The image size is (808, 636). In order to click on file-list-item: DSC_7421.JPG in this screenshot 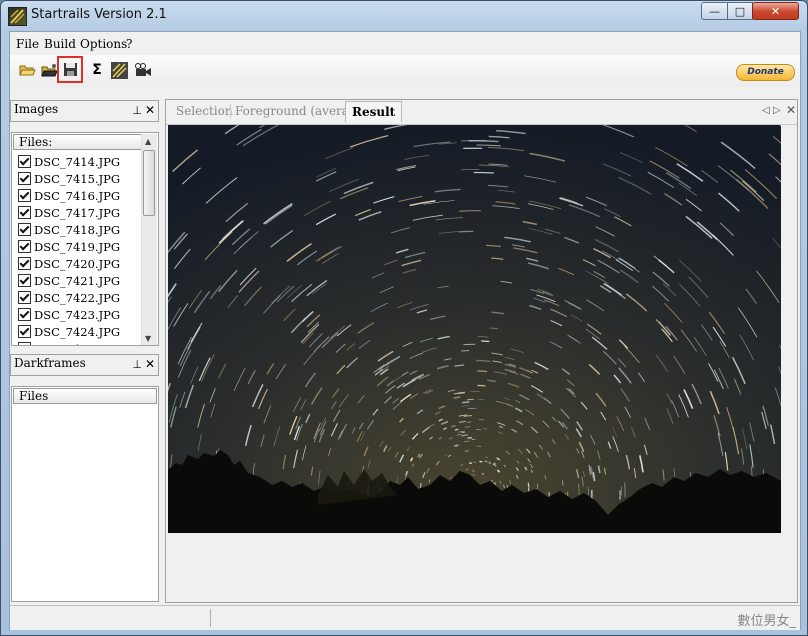, I will do `click(69, 280)`.